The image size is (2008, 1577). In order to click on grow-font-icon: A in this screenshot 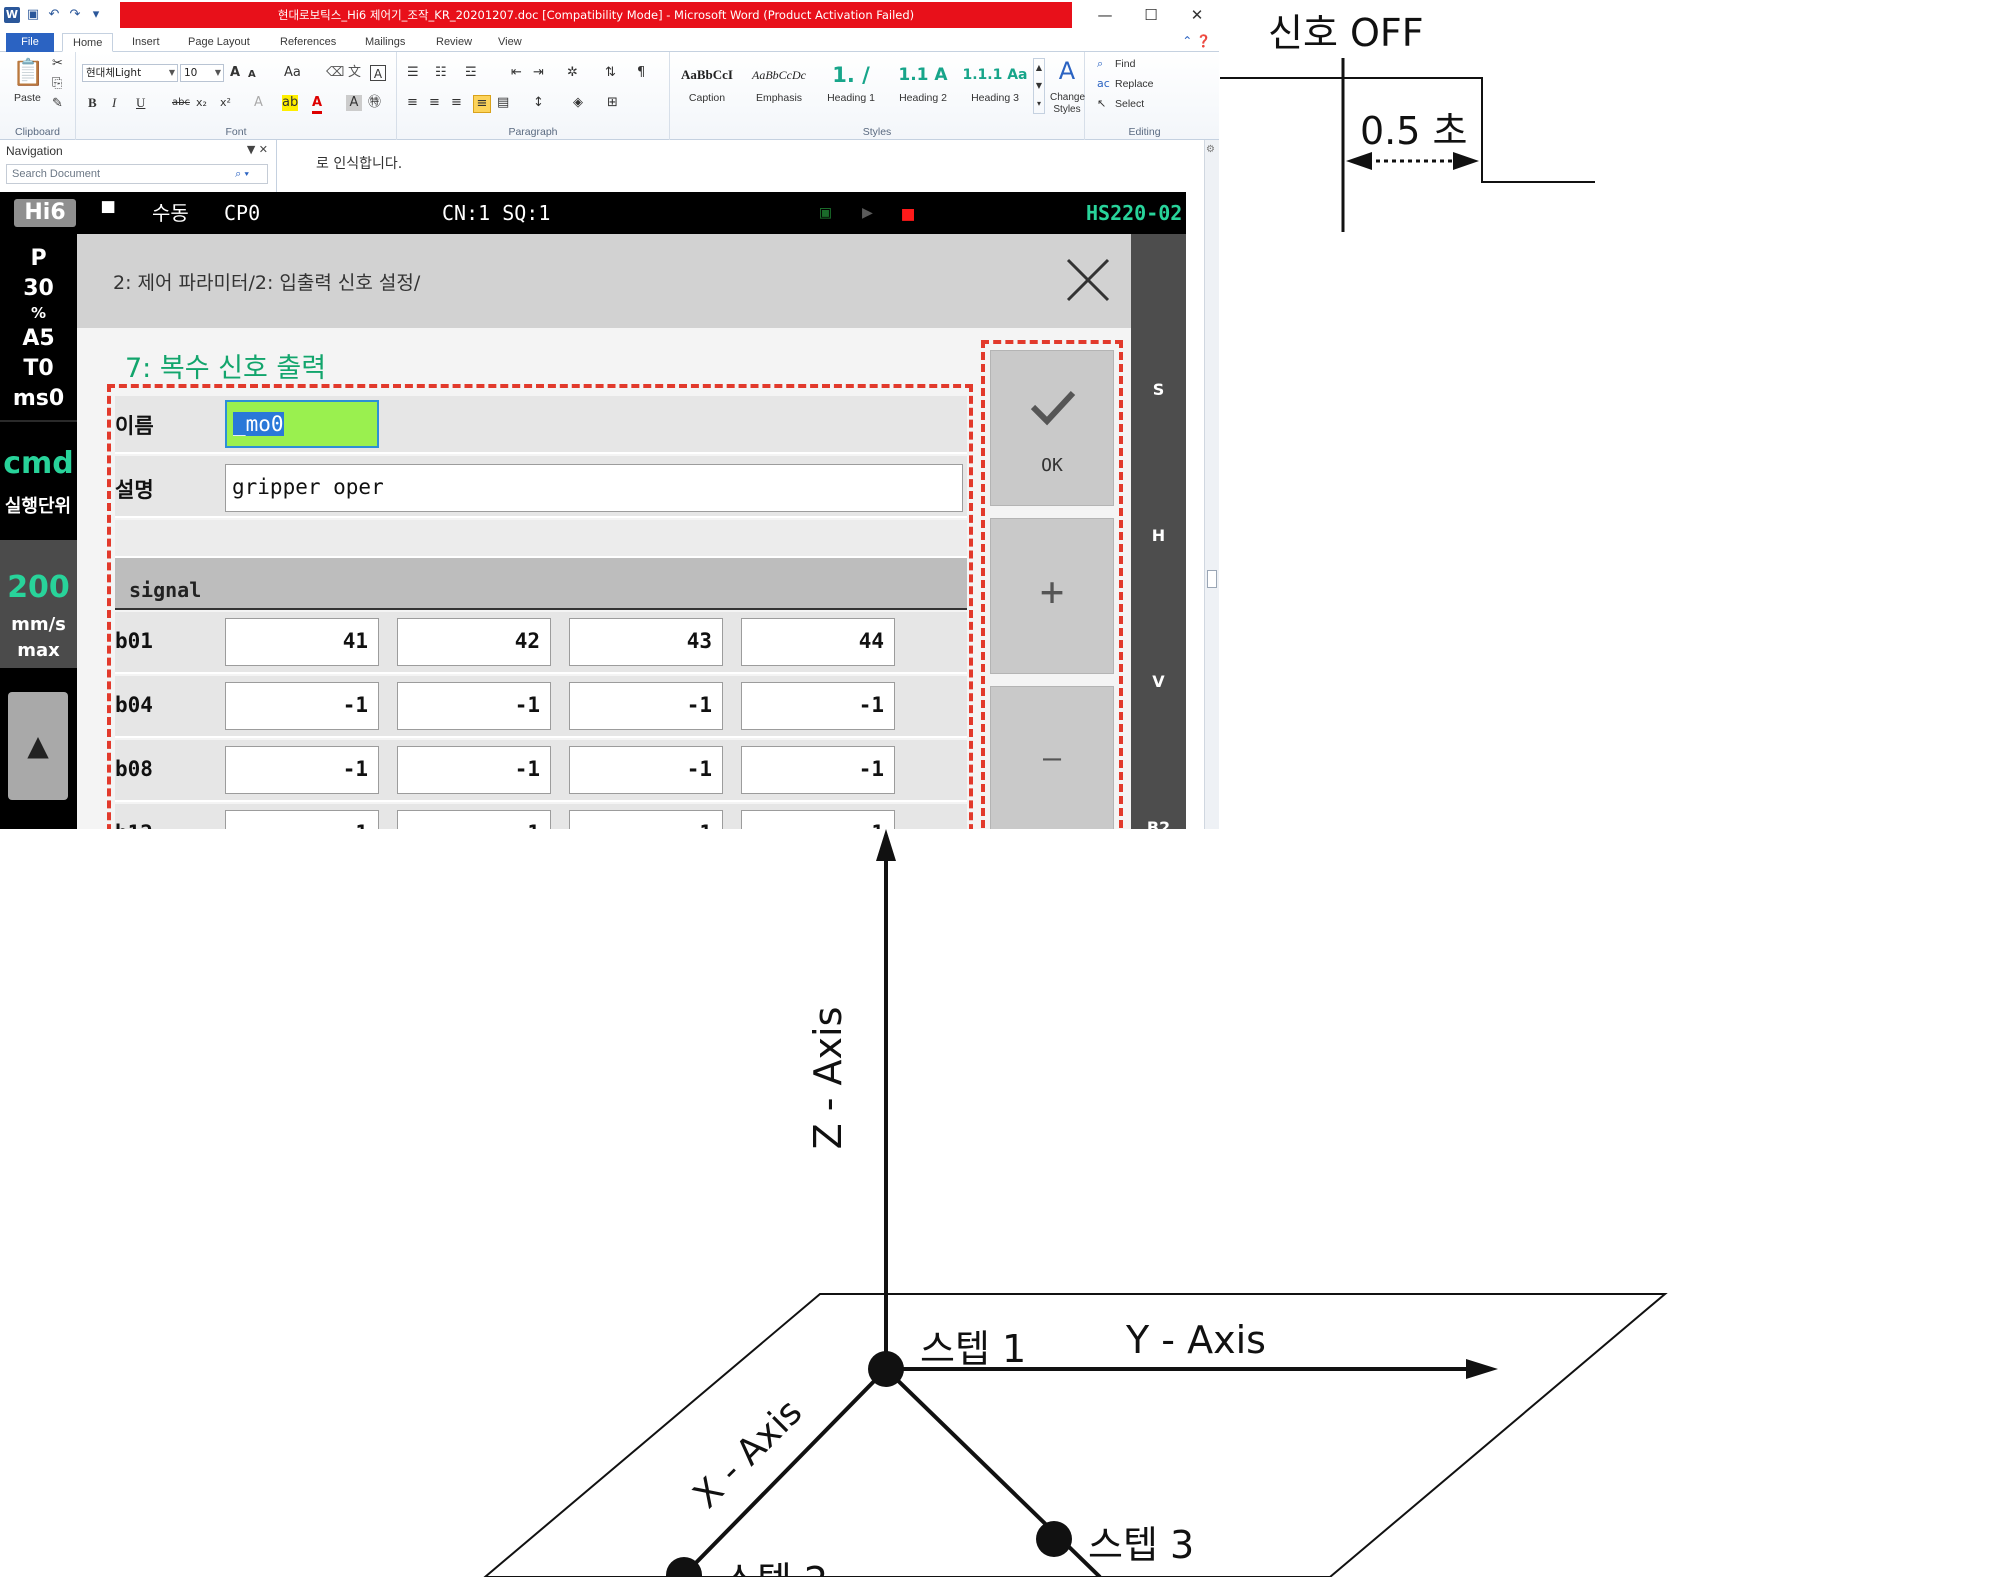, I will do `click(235, 73)`.